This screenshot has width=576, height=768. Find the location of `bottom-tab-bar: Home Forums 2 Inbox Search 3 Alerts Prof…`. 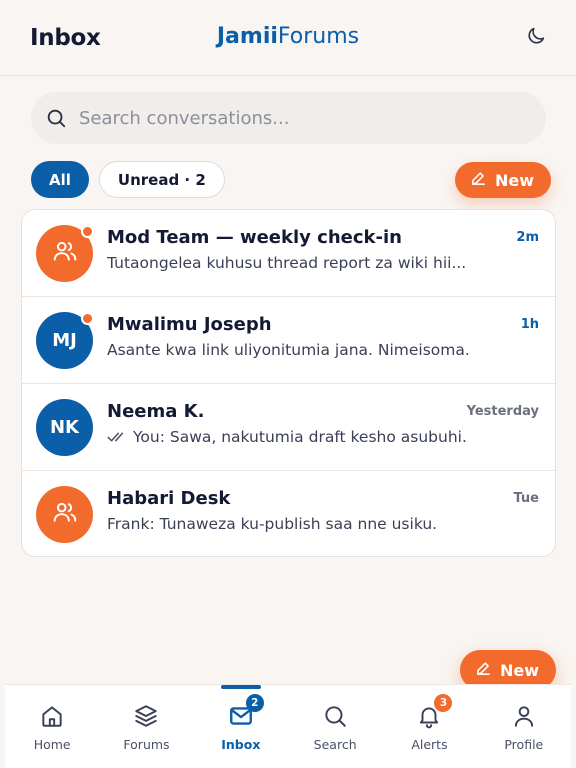

bottom-tab-bar: Home Forums 2 Inbox Search 3 Alerts Prof… is located at coordinates (288, 726).